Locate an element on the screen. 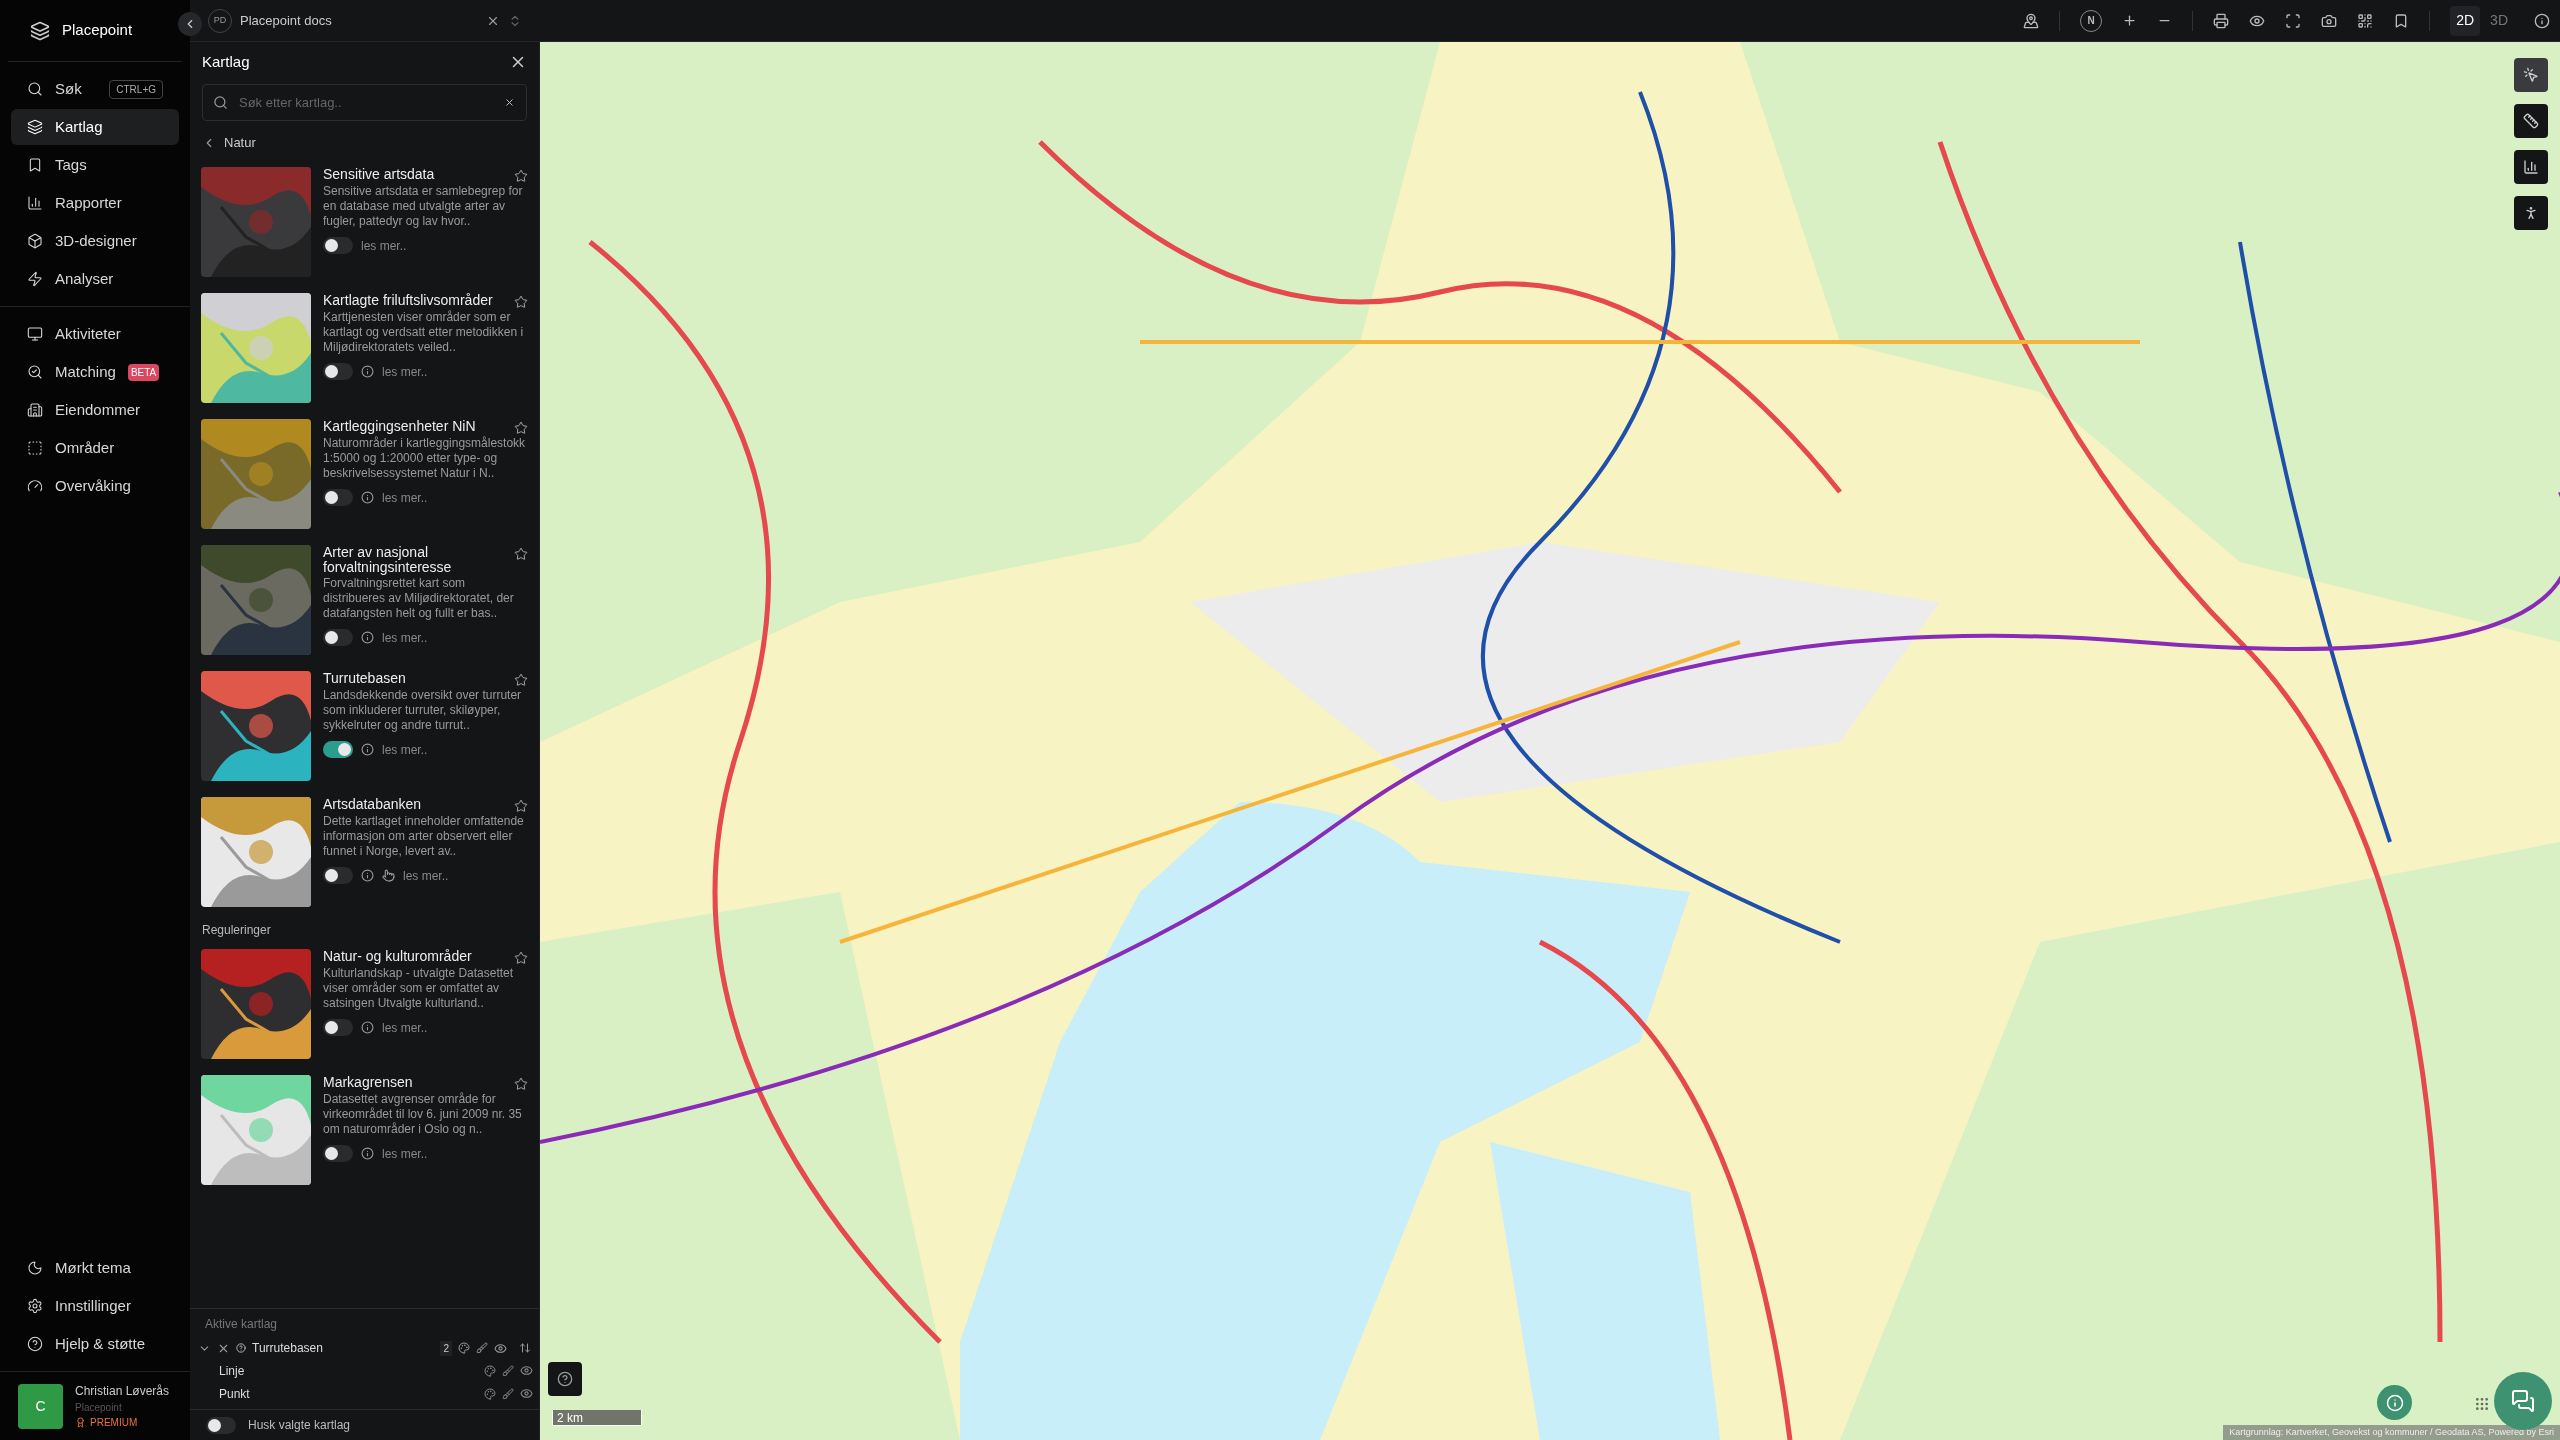  nav-label: 3D-designer is located at coordinates (96, 240).